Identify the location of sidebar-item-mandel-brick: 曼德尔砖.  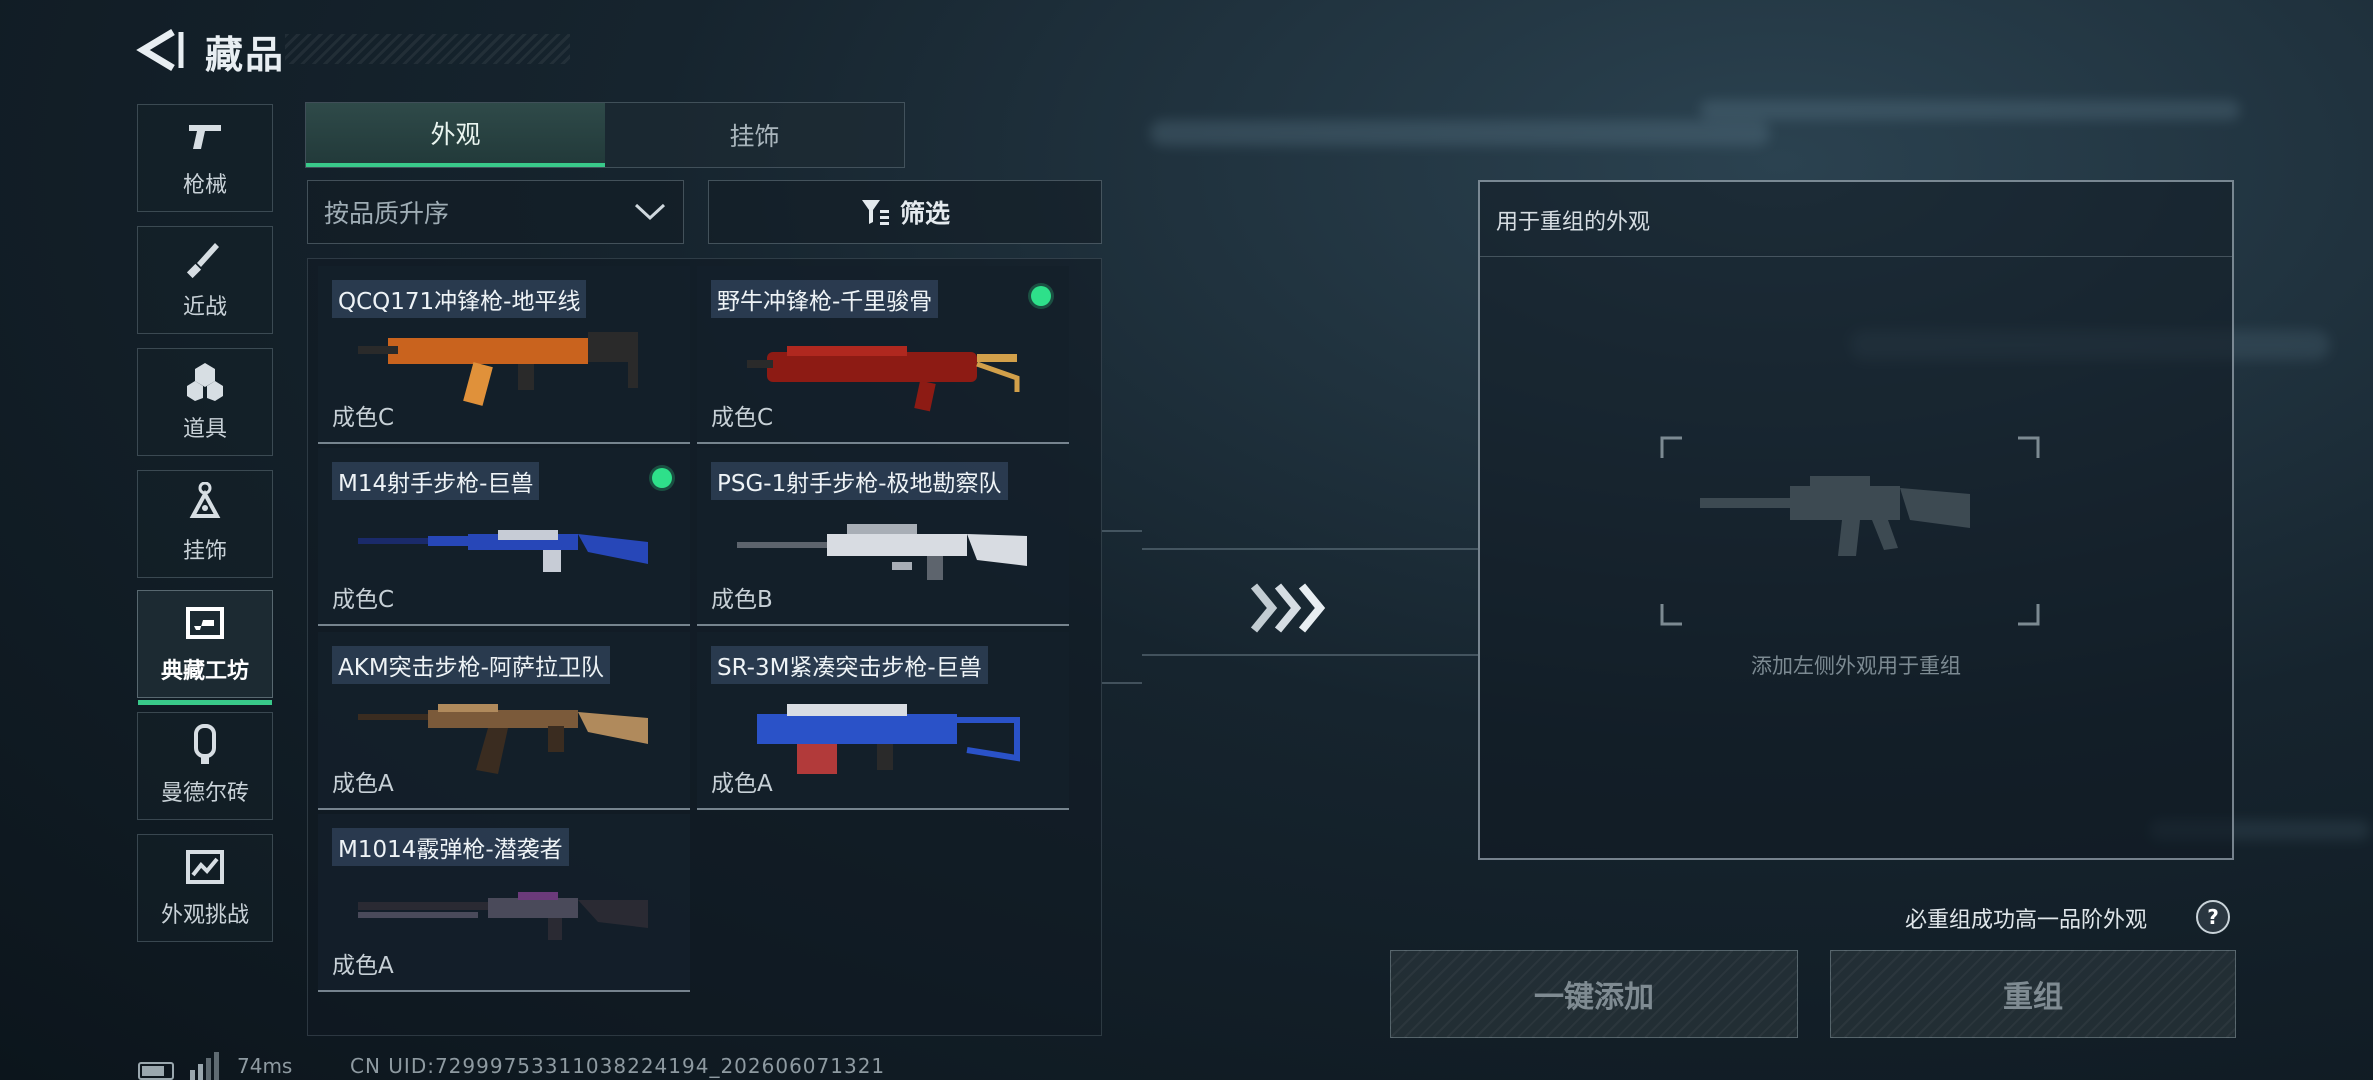
(205, 766).